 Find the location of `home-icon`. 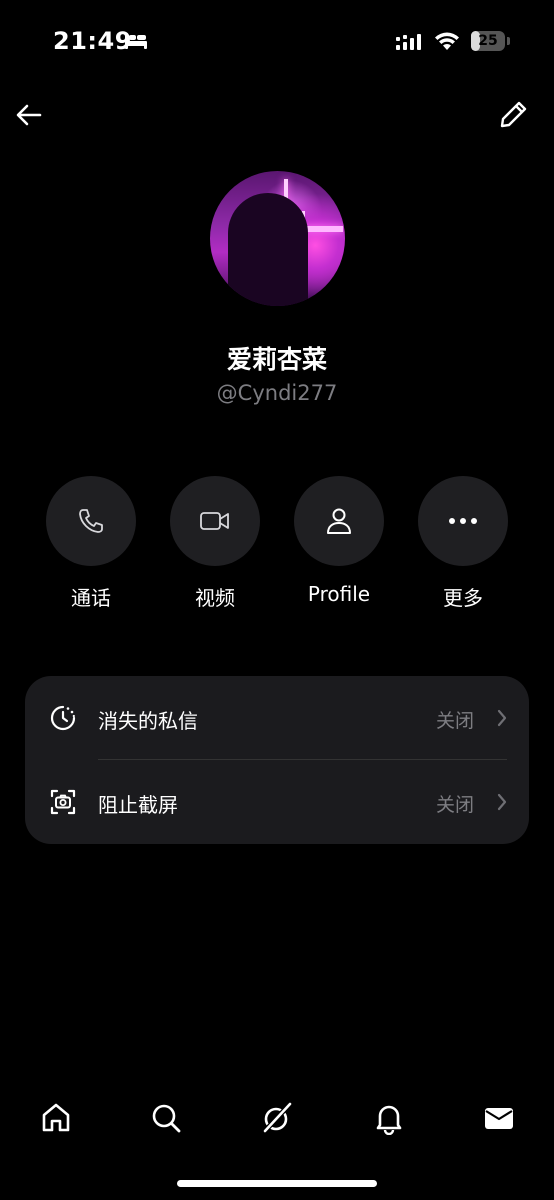

home-icon is located at coordinates (56, 1117).